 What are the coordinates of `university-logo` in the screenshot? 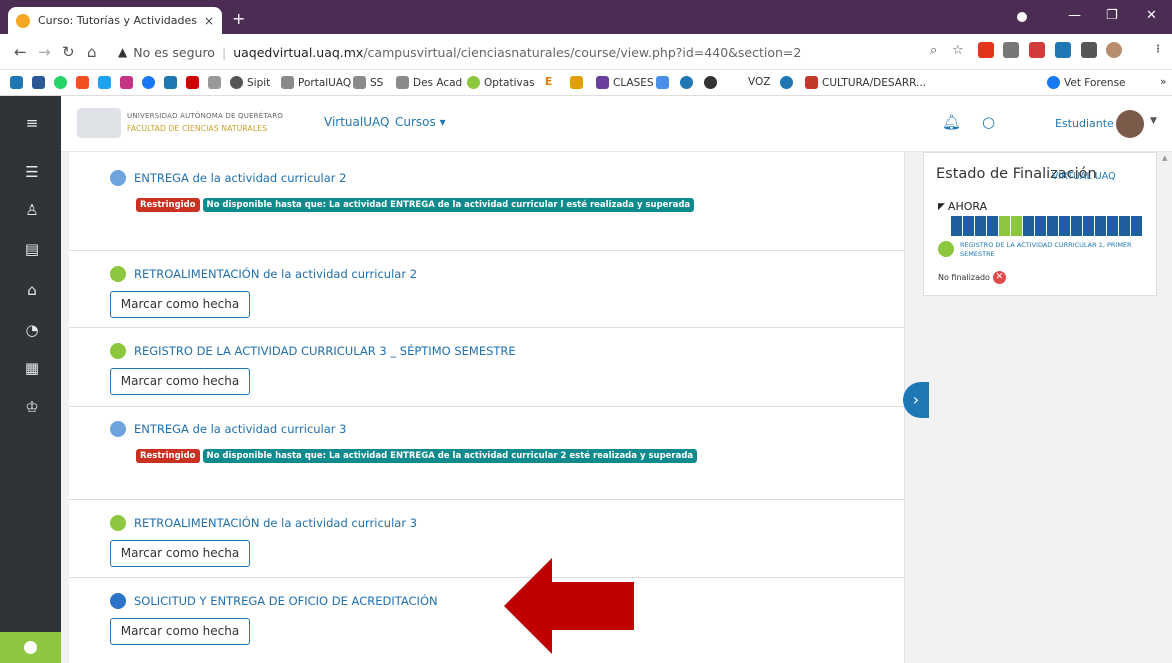 It's located at (99, 123).